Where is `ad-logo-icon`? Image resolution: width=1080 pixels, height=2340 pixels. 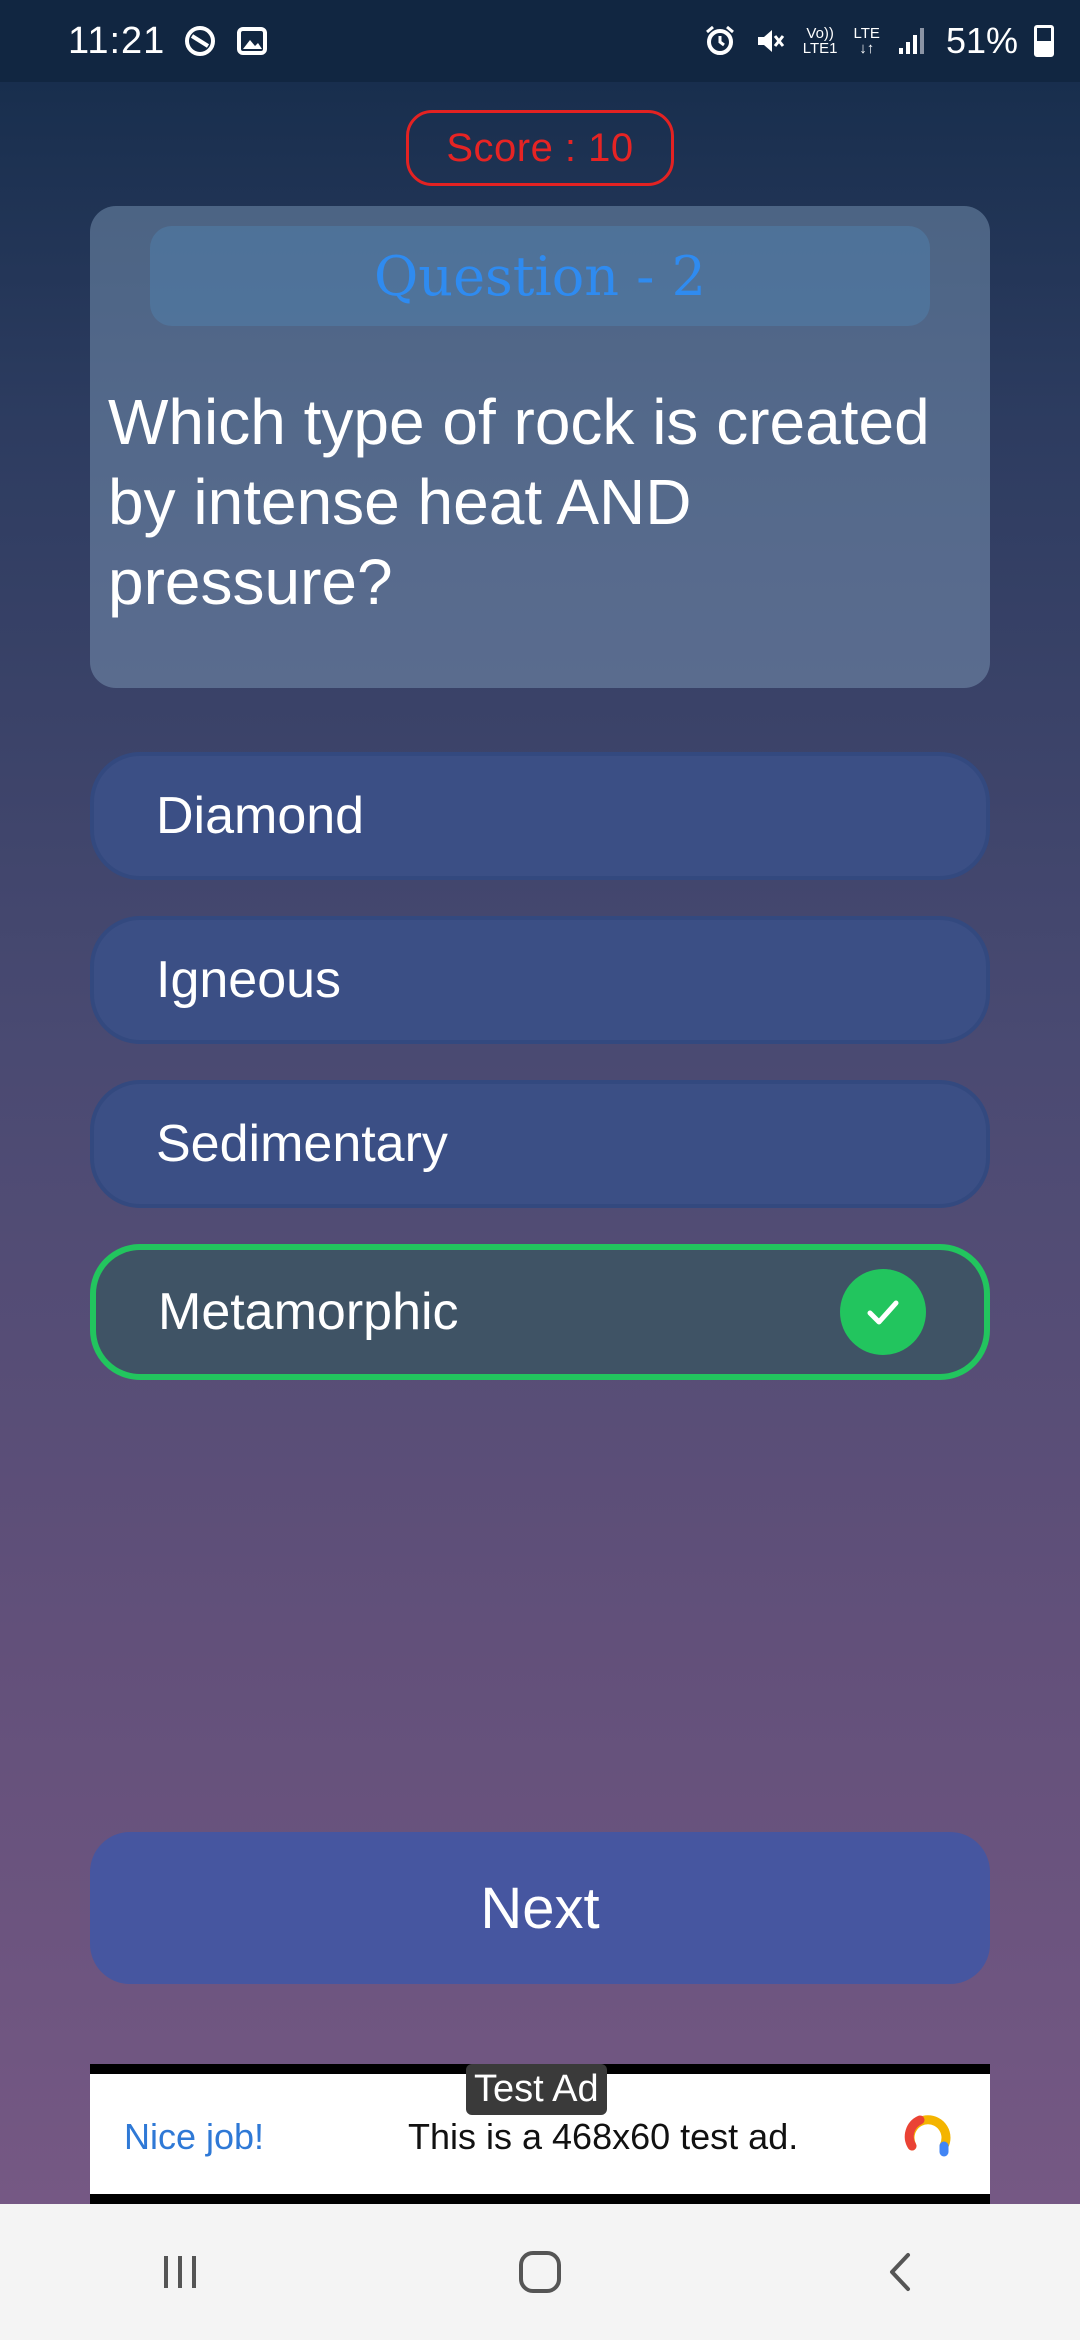
ad-logo-icon is located at coordinates (927, 2136).